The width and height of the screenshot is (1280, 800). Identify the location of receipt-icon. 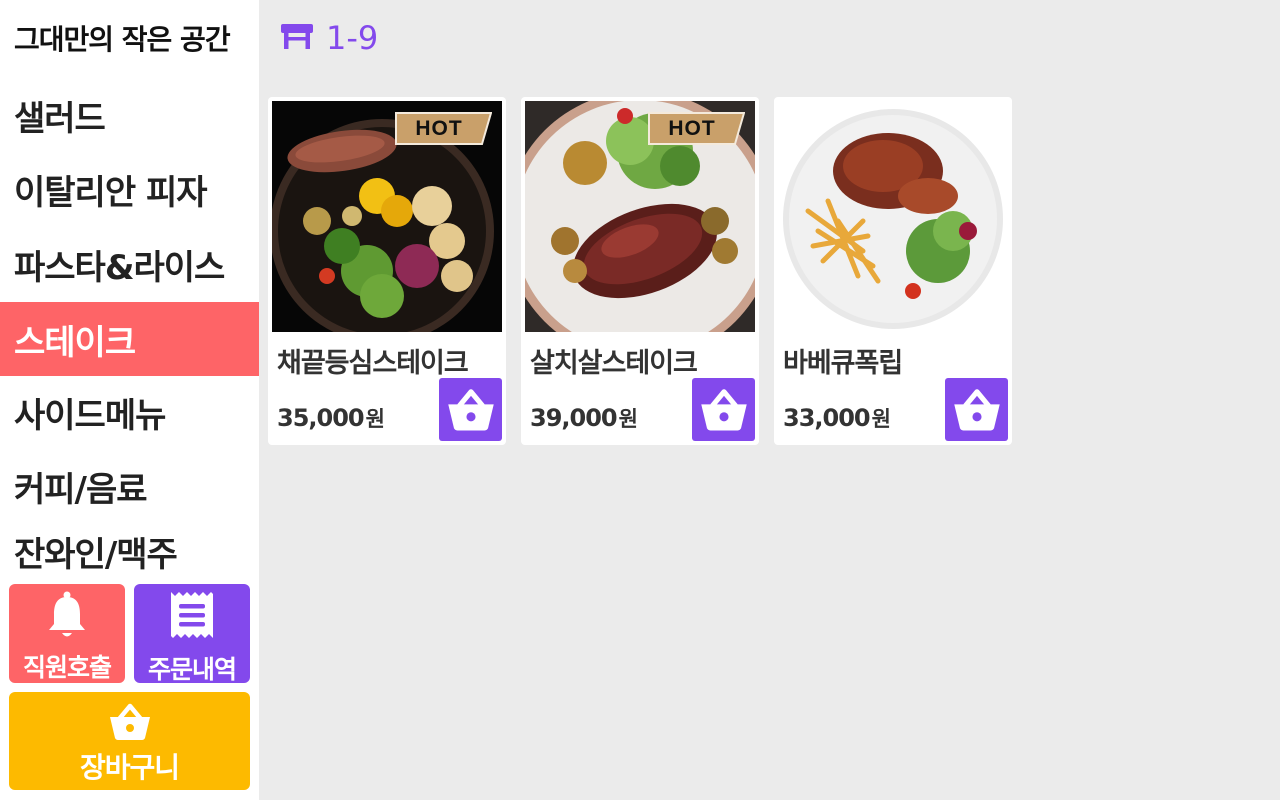
(192, 616).